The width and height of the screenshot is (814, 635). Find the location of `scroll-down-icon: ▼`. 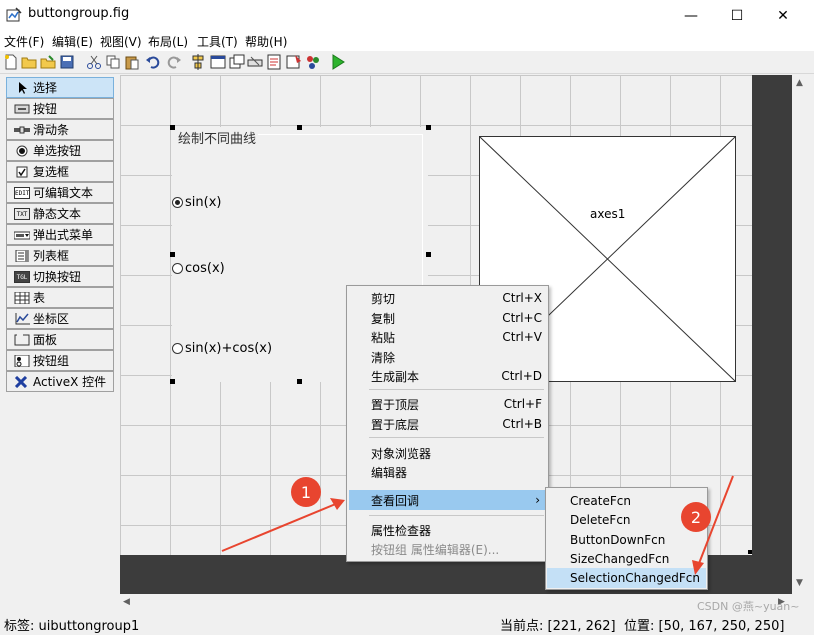

scroll-down-icon: ▼ is located at coordinates (799, 583).